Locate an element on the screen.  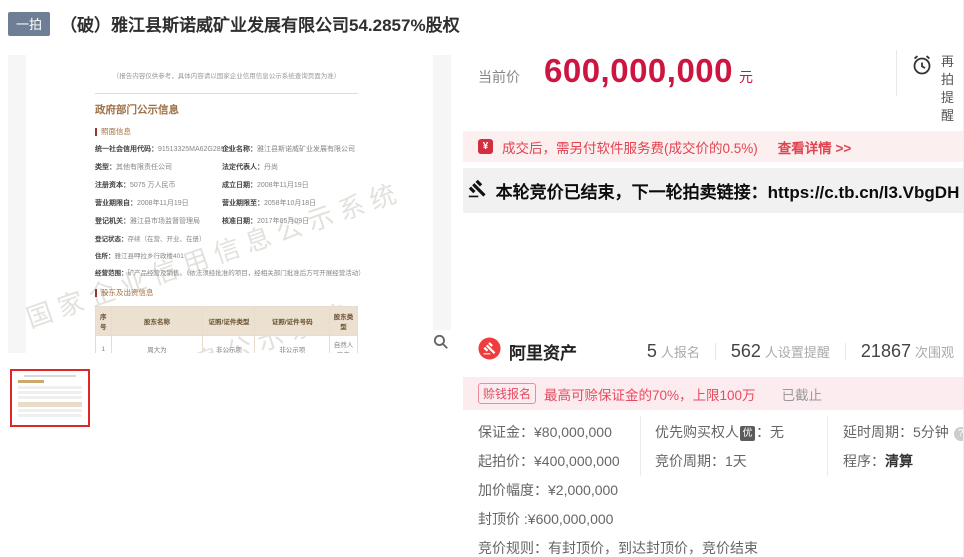
detail-label: 延时周期： is located at coordinates (878, 432).